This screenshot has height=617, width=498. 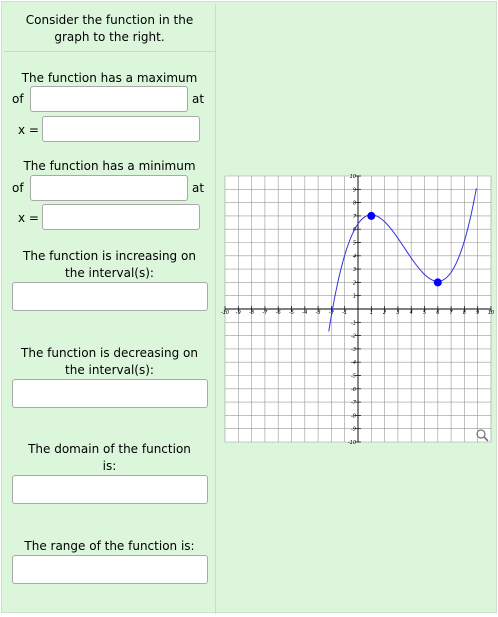 What do you see at coordinates (109, 78) in the screenshot?
I see `maximum-label: The function has a maximum` at bounding box center [109, 78].